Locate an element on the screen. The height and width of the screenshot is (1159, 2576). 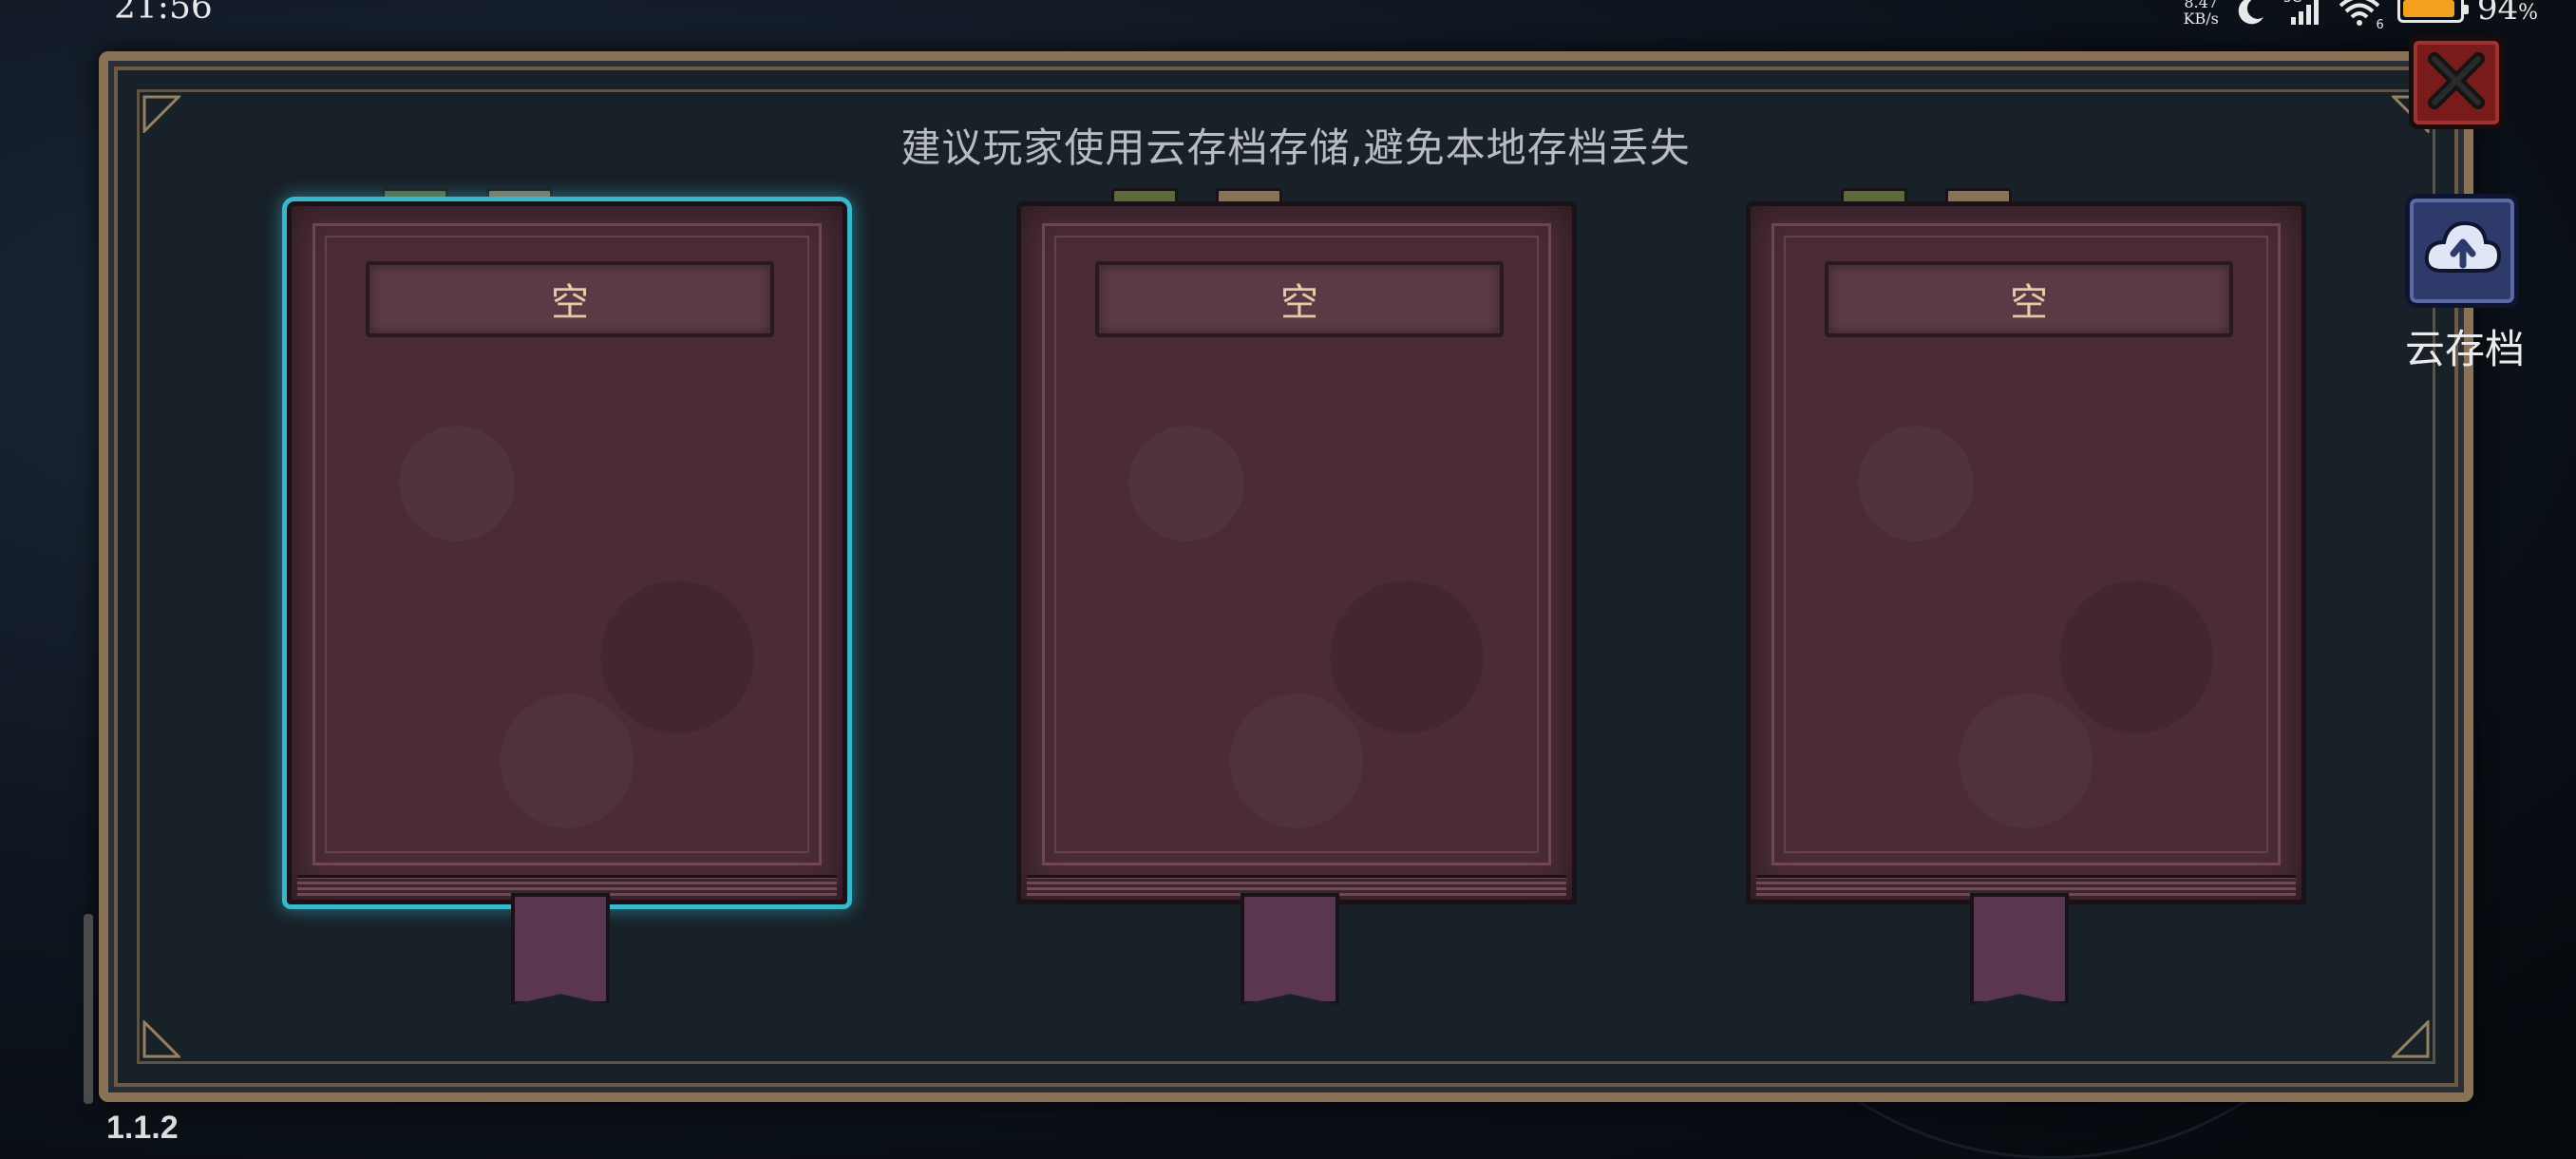
version-label: 1.1.2 is located at coordinates (142, 1128).